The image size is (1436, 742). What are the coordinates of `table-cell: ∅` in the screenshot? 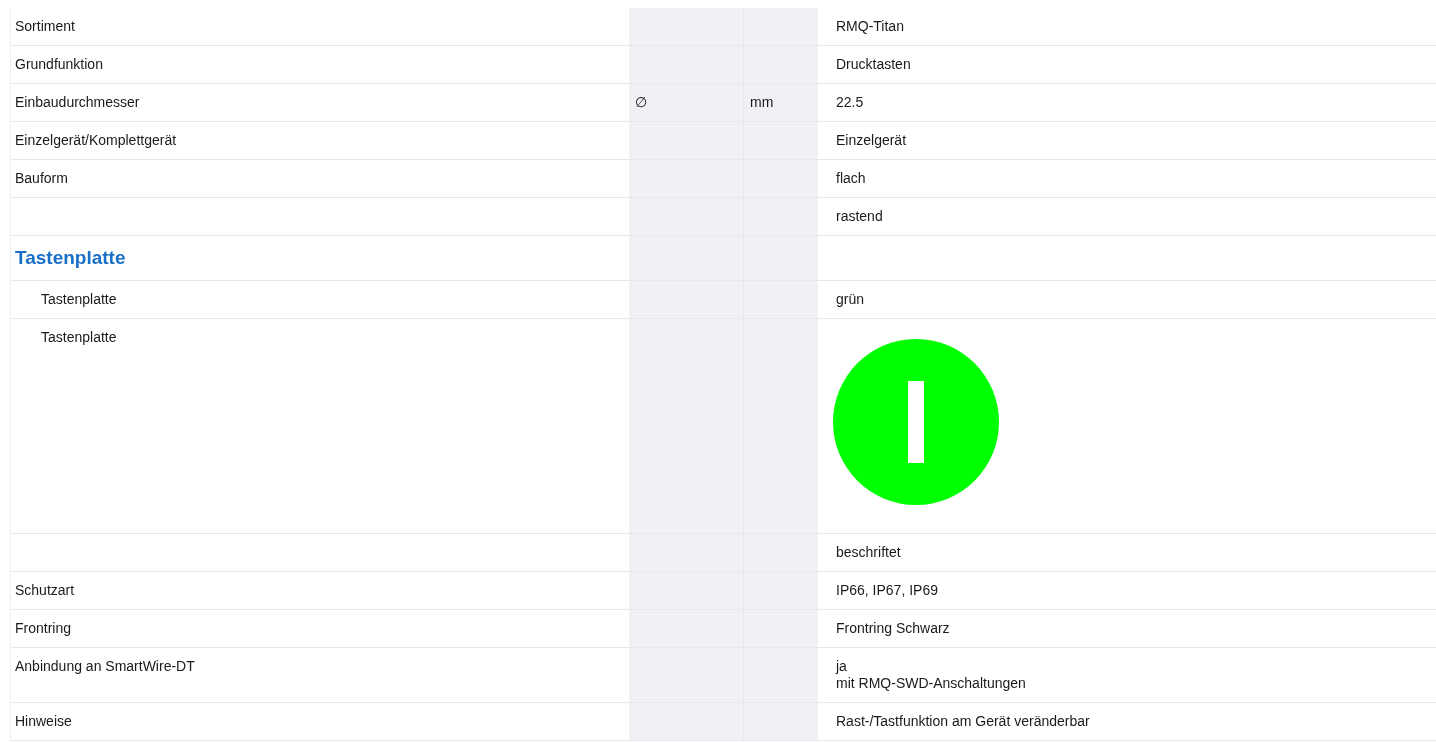 It's located at (686, 102).